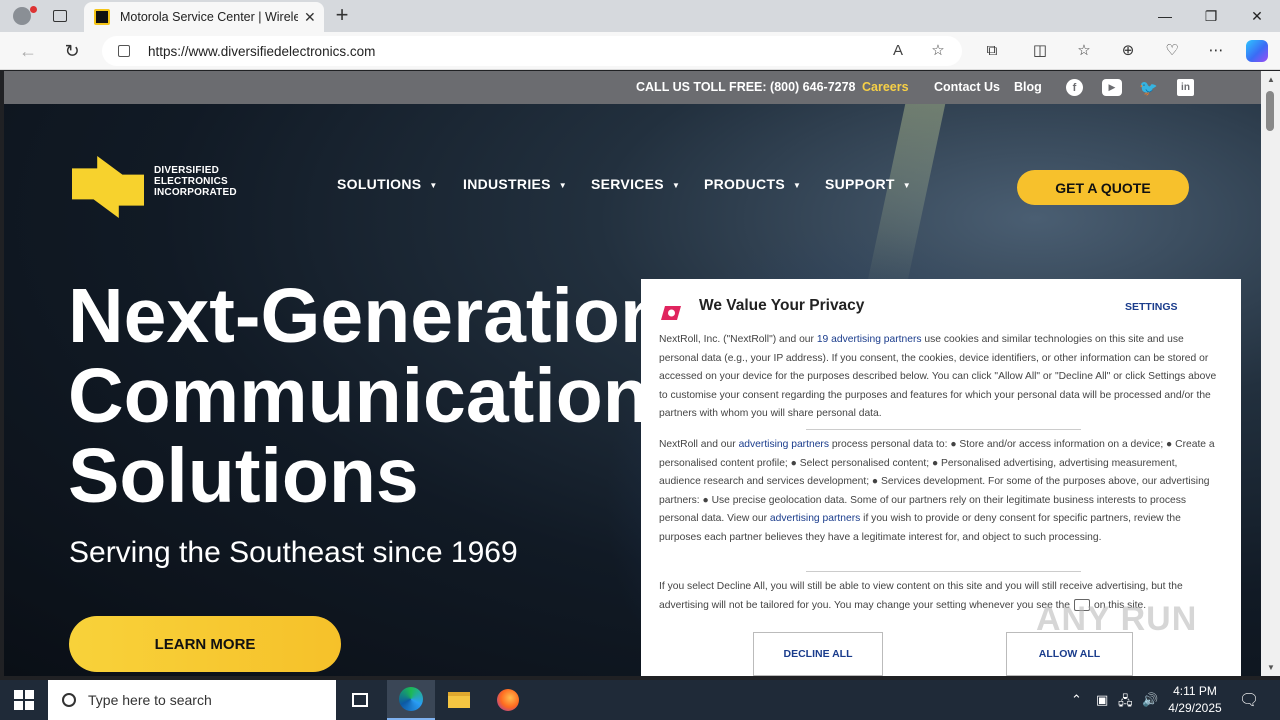  What do you see at coordinates (992, 51) in the screenshot?
I see `extensions-icon: ⧉` at bounding box center [992, 51].